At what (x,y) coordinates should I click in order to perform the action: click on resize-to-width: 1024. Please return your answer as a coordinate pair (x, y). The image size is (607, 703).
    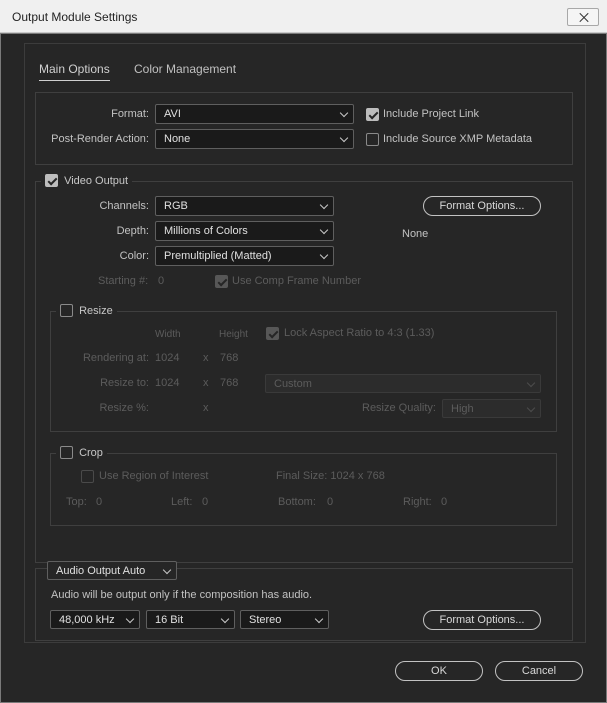
    Looking at the image, I should click on (167, 383).